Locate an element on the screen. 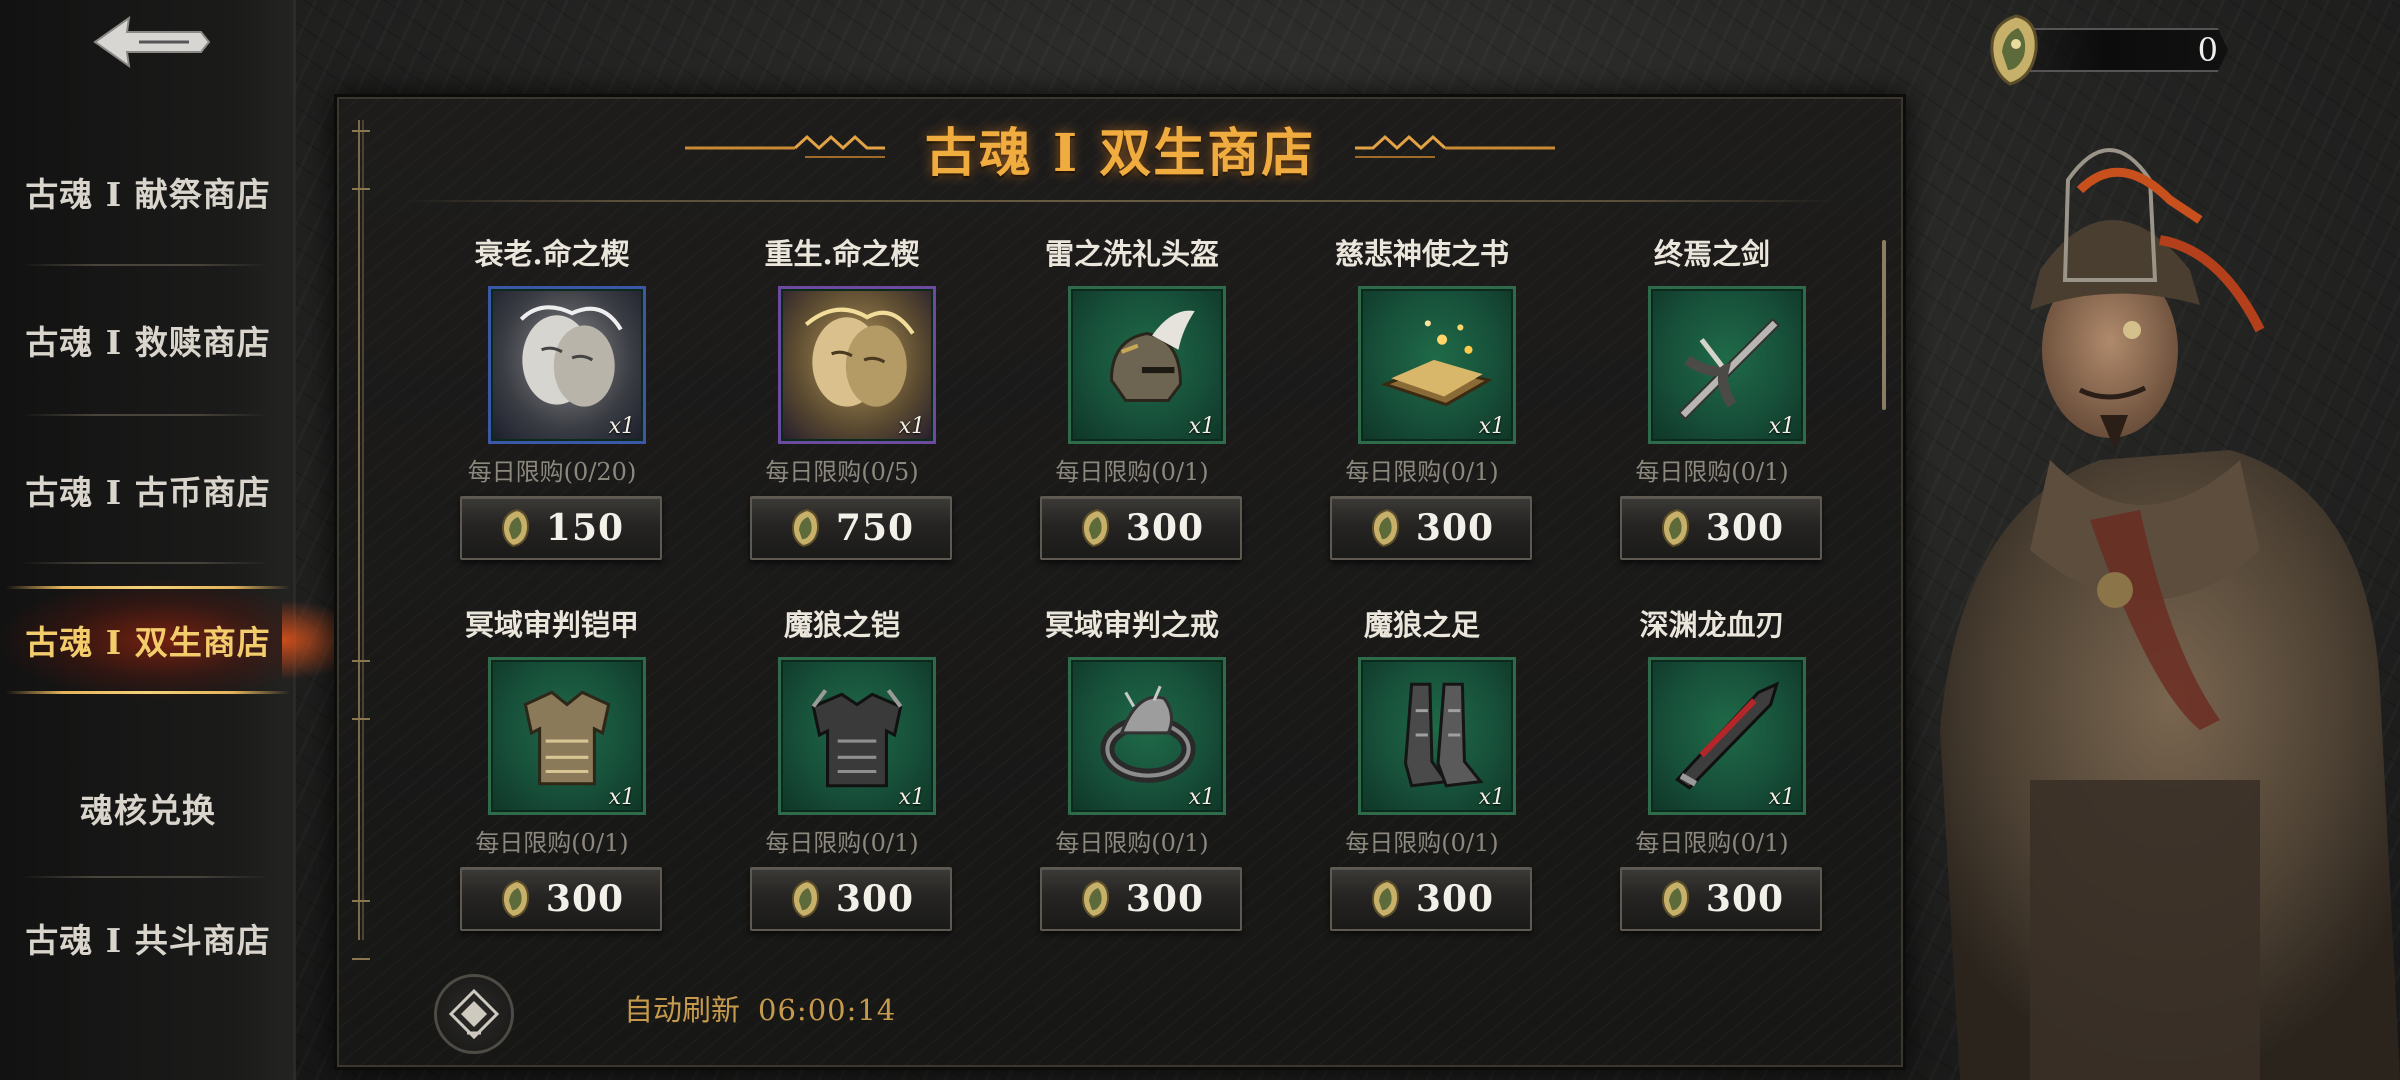 Image resolution: width=2400 pixels, height=1080 pixels. item-name: 重生.命之楔 is located at coordinates (842, 254).